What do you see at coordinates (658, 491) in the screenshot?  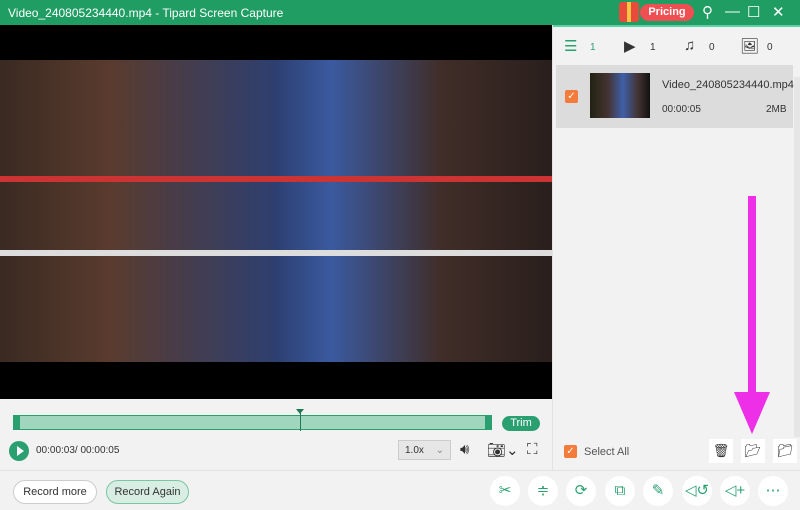 I see `edit-icon: ✎` at bounding box center [658, 491].